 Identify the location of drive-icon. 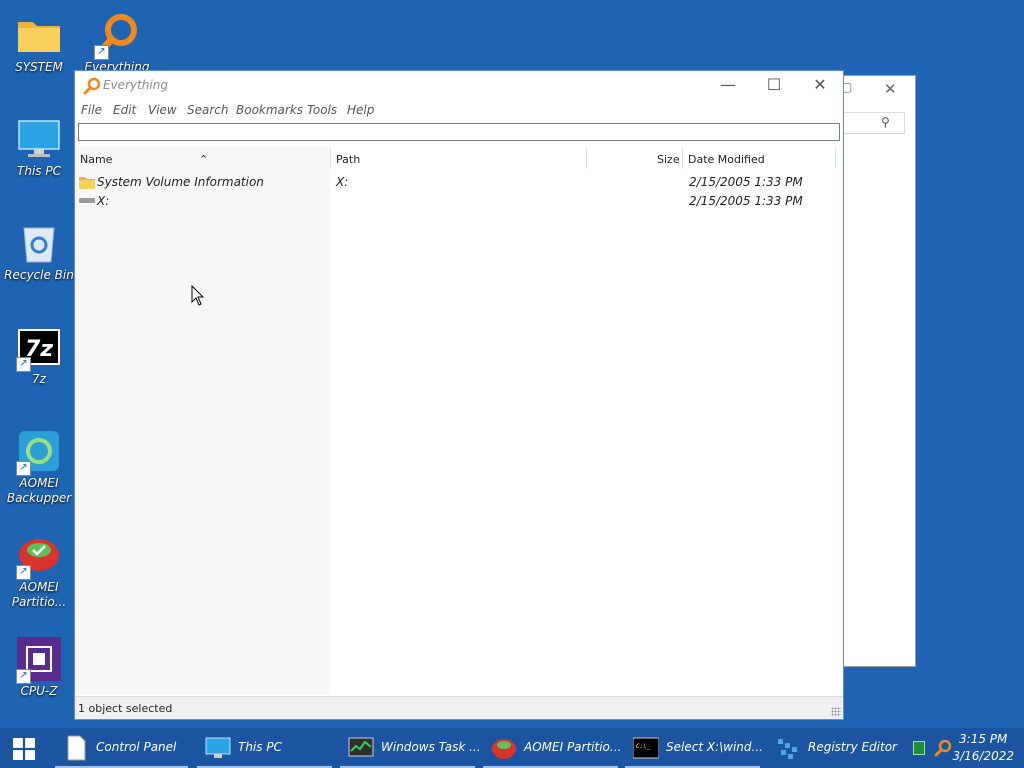
(87, 200).